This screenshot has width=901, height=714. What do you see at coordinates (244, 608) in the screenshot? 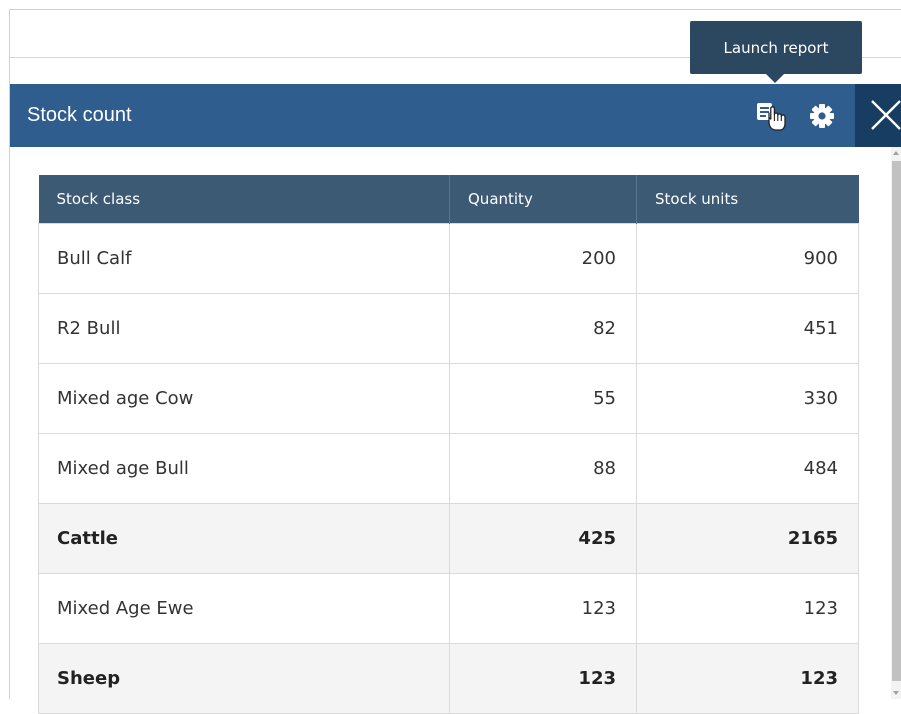
I see `stock-class-cell: Mixed Age Ewe` at bounding box center [244, 608].